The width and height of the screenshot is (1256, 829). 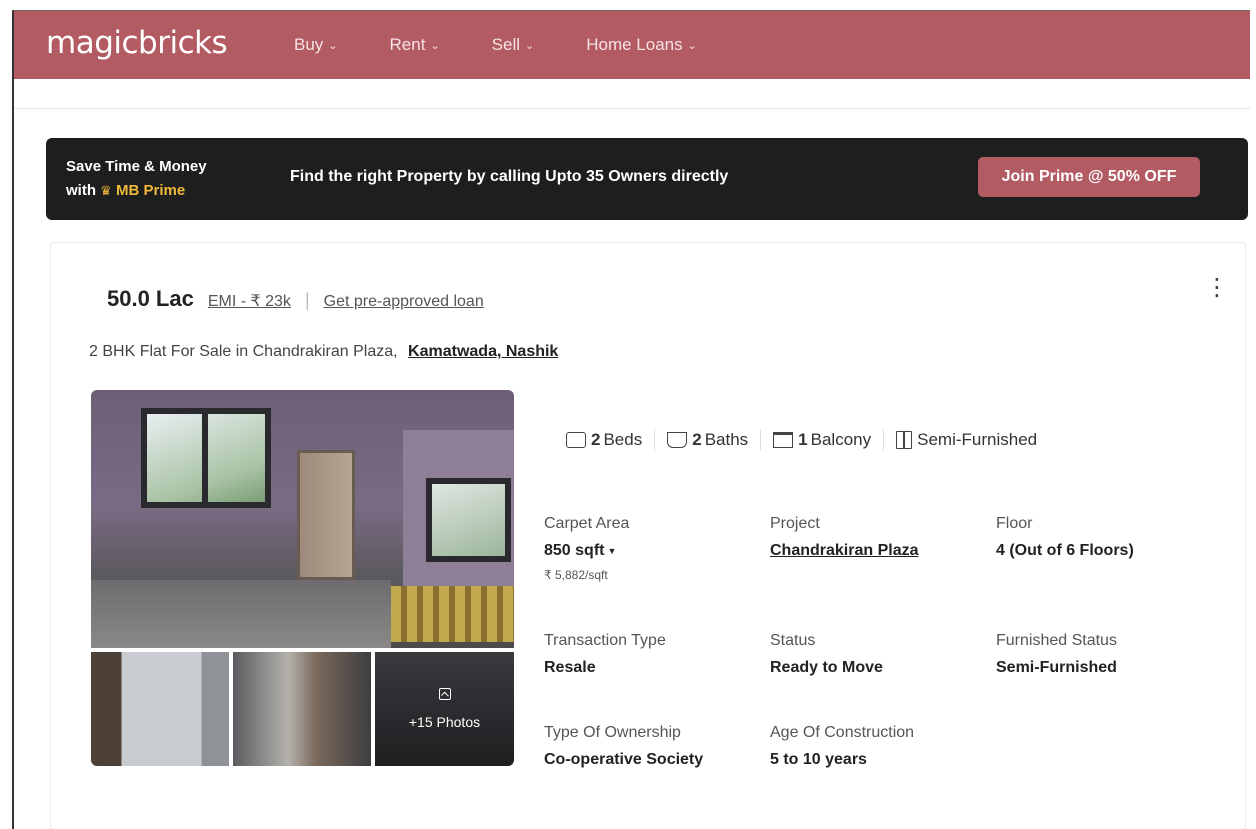 I want to click on baths-info: 2 Baths, so click(x=707, y=440).